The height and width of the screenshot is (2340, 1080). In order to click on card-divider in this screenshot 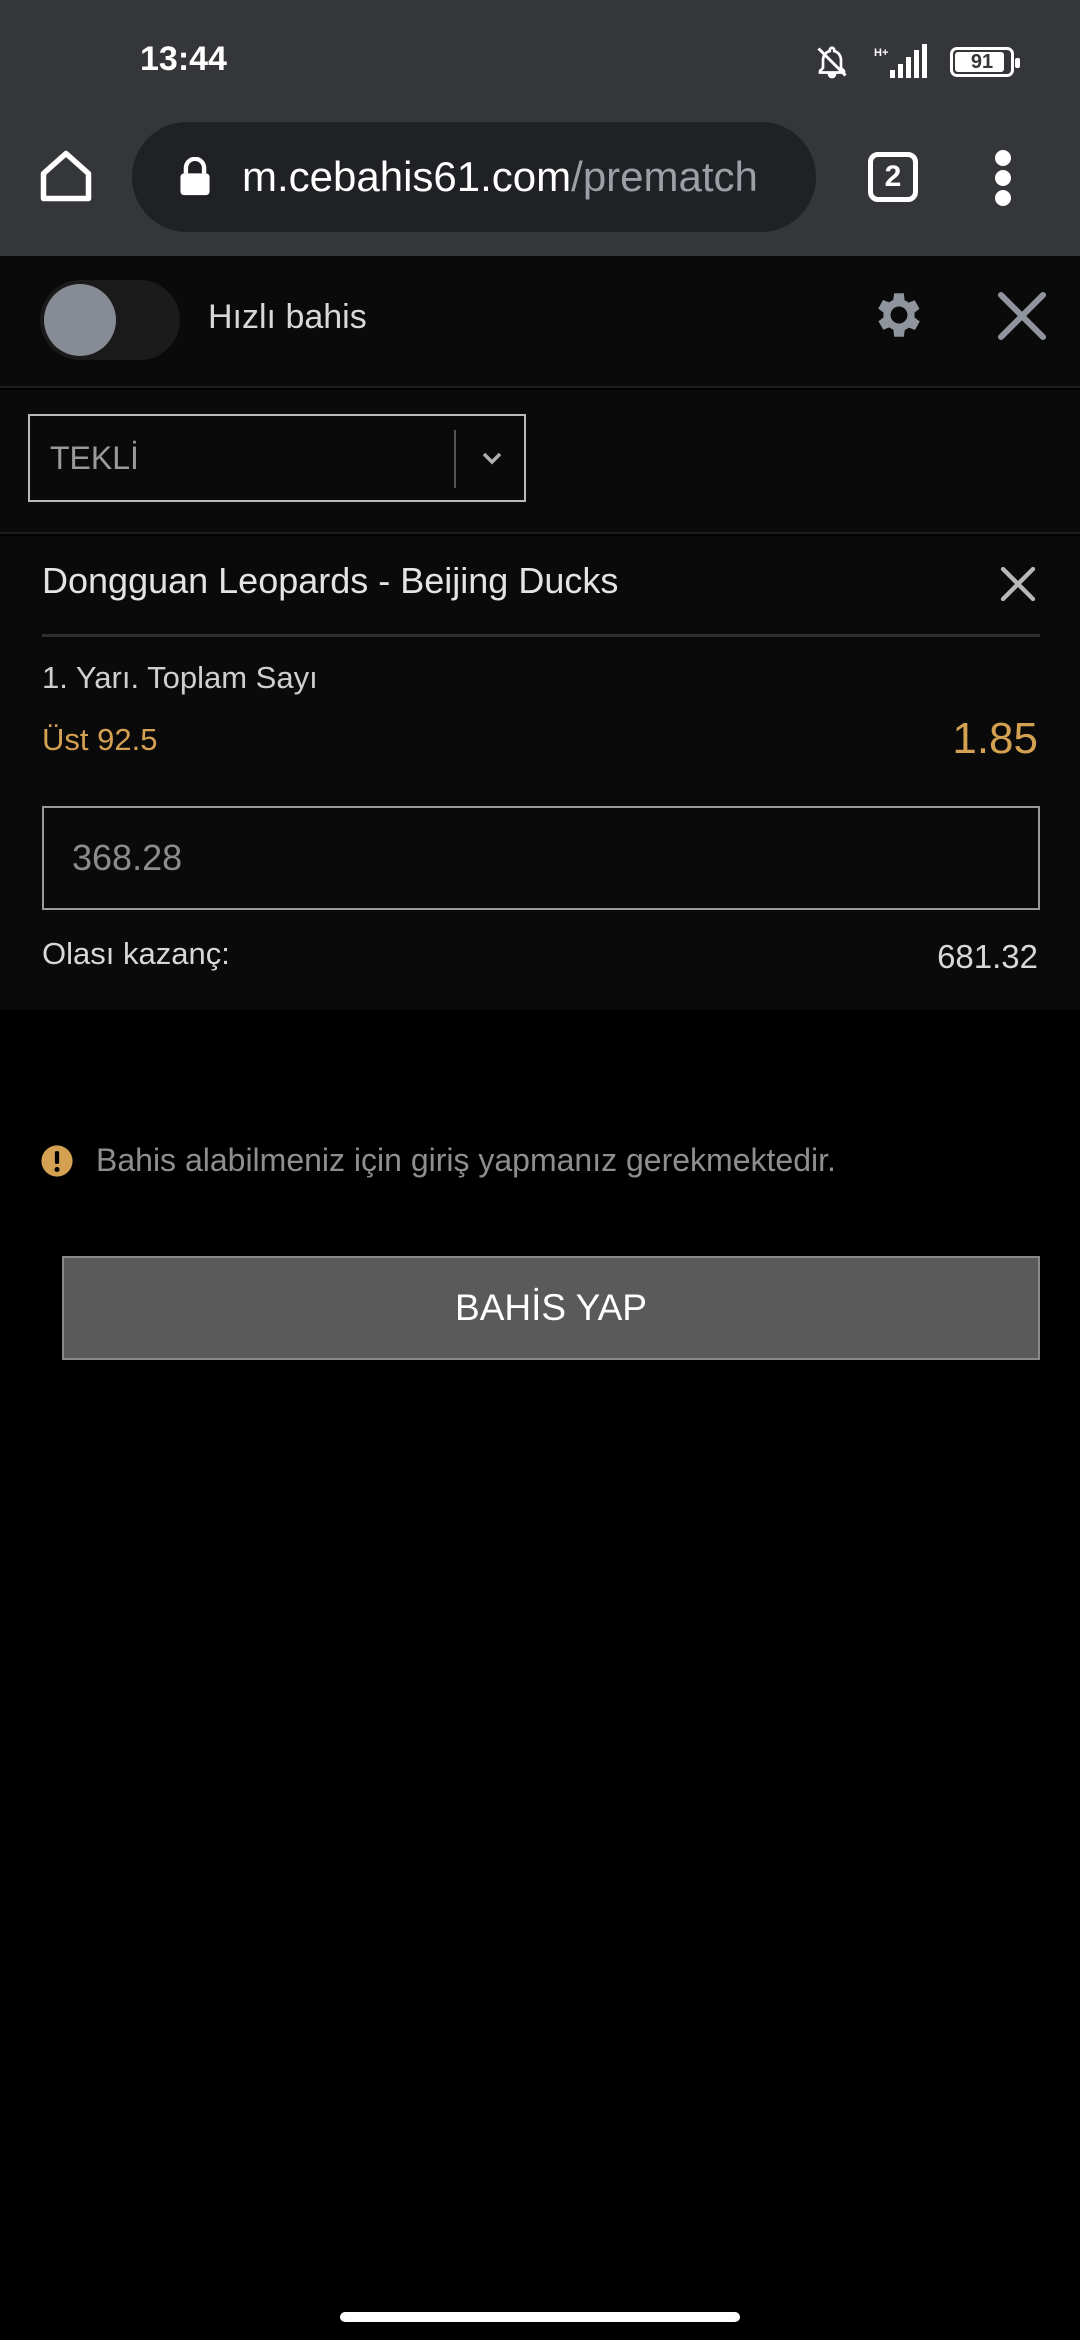, I will do `click(541, 635)`.